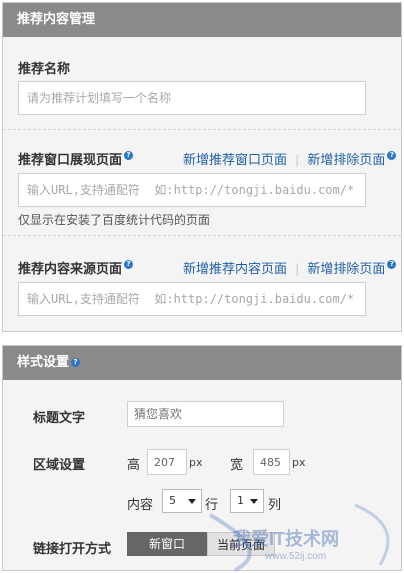  What do you see at coordinates (70, 160) in the screenshot?
I see `window-pages-label-text: 推荐窗口展现页面` at bounding box center [70, 160].